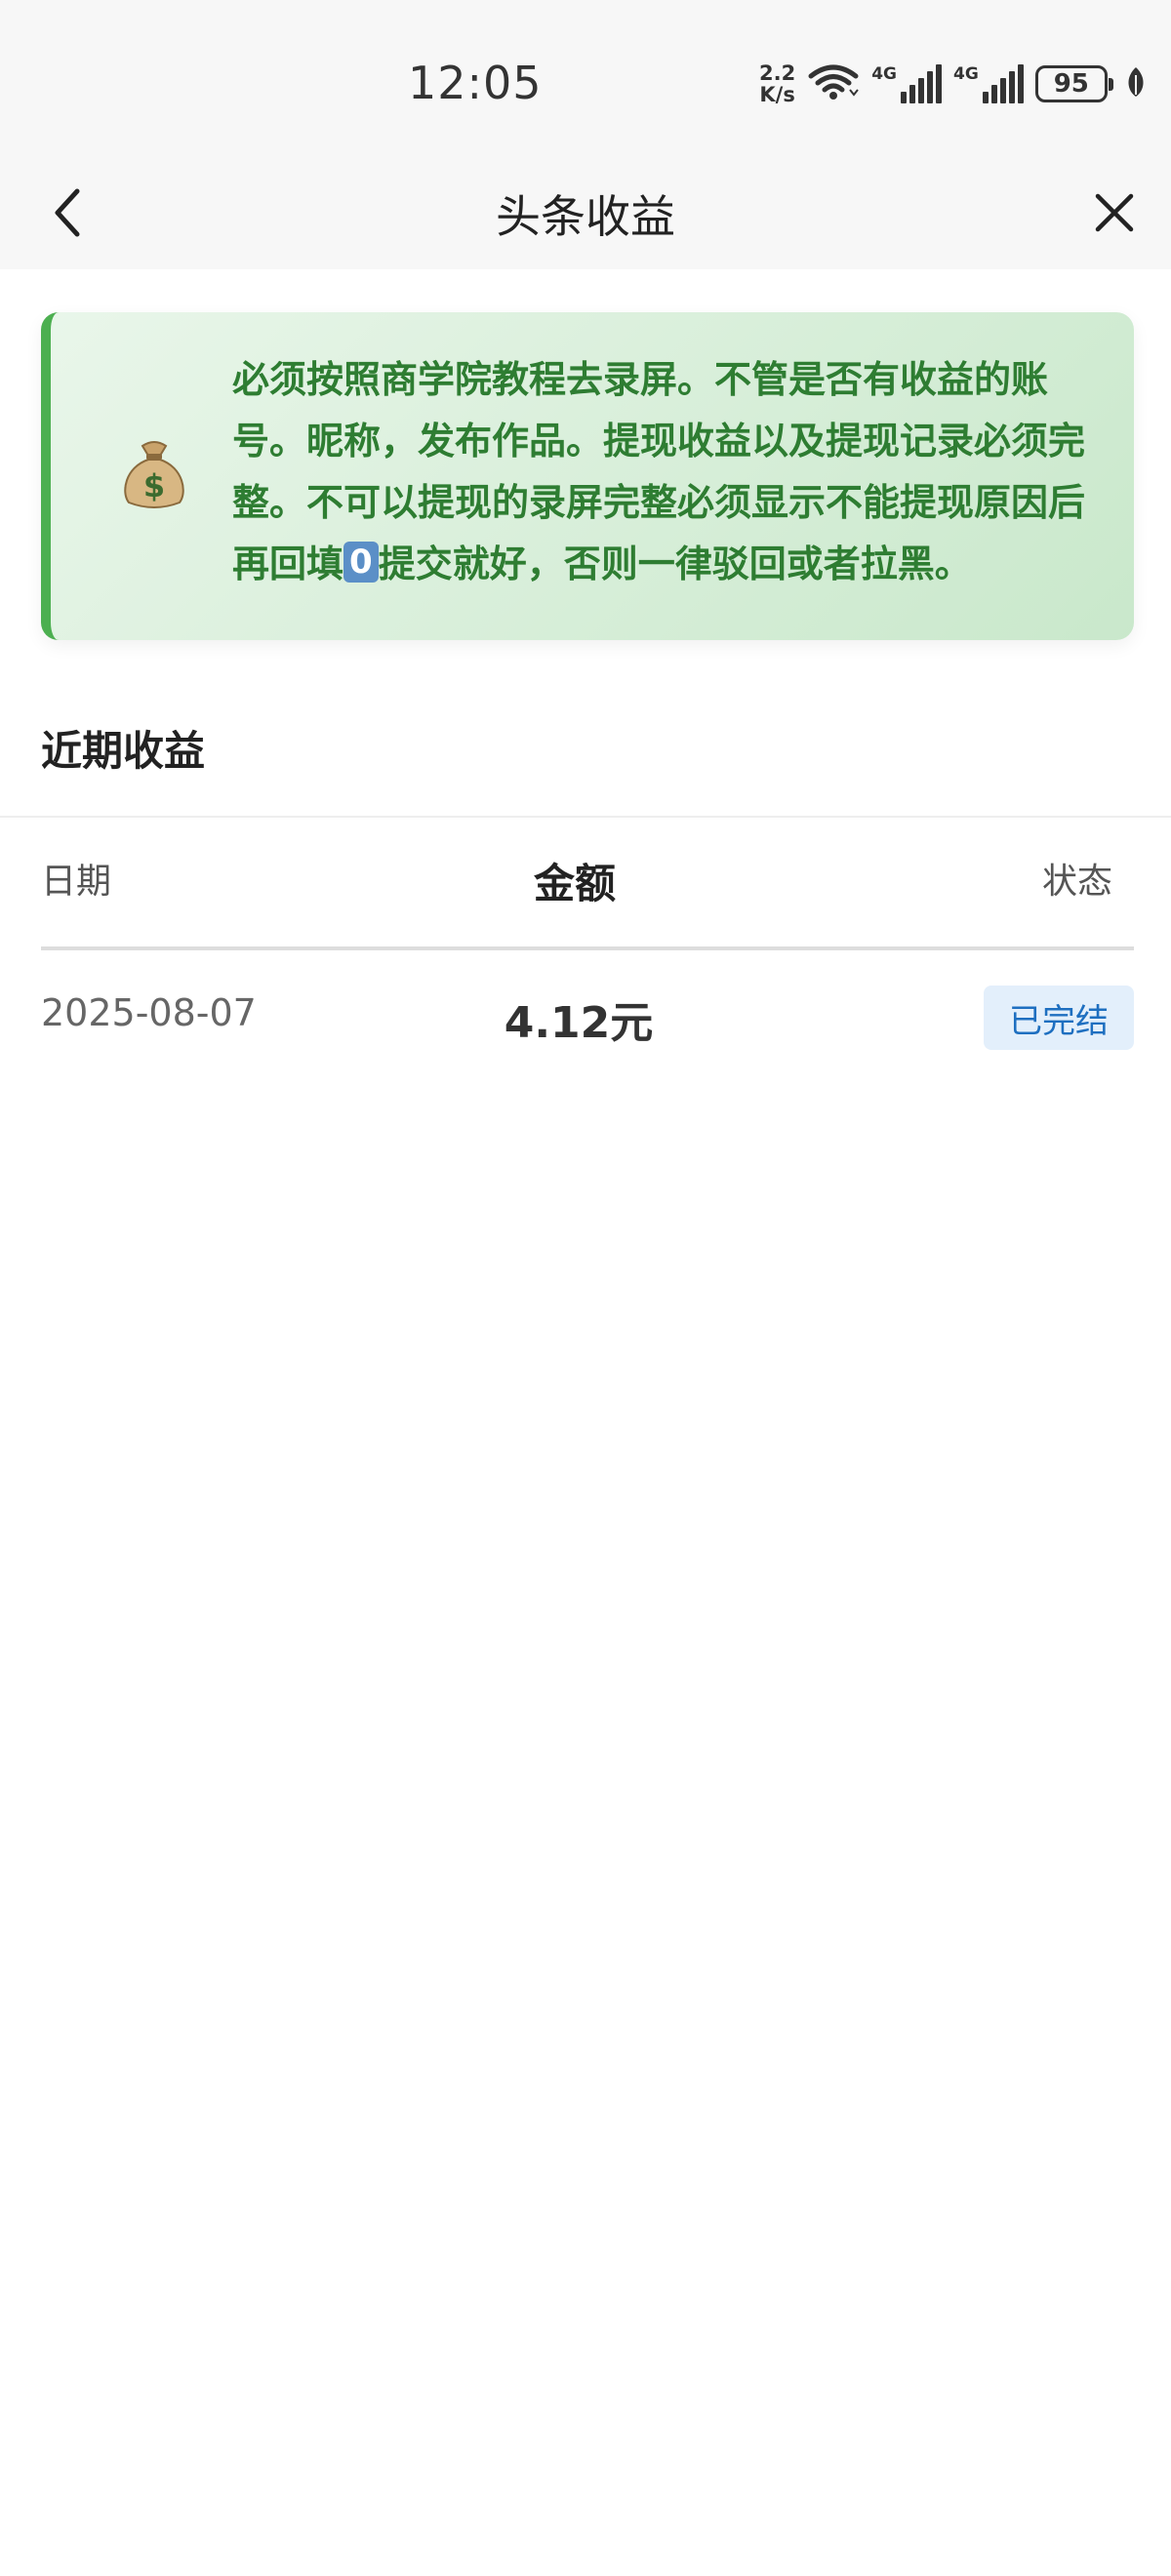 The height and width of the screenshot is (2576, 1171). I want to click on close-button, so click(1114, 212).